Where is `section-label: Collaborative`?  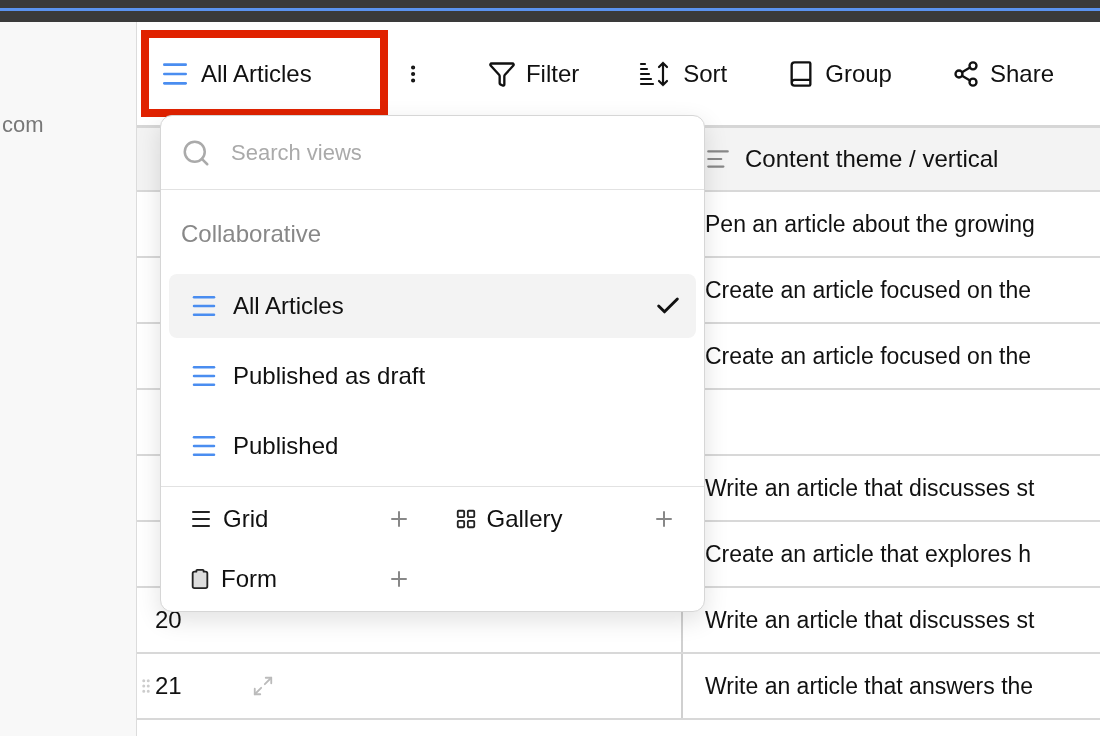 section-label: Collaborative is located at coordinates (251, 234).